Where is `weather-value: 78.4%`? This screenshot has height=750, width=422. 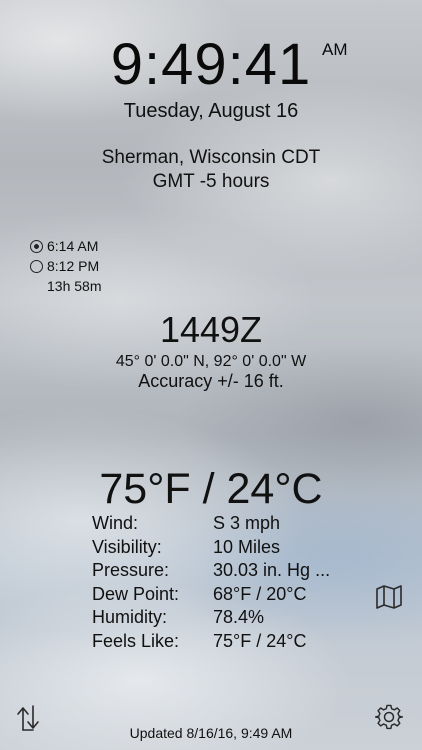
weather-value: 78.4% is located at coordinates (239, 617).